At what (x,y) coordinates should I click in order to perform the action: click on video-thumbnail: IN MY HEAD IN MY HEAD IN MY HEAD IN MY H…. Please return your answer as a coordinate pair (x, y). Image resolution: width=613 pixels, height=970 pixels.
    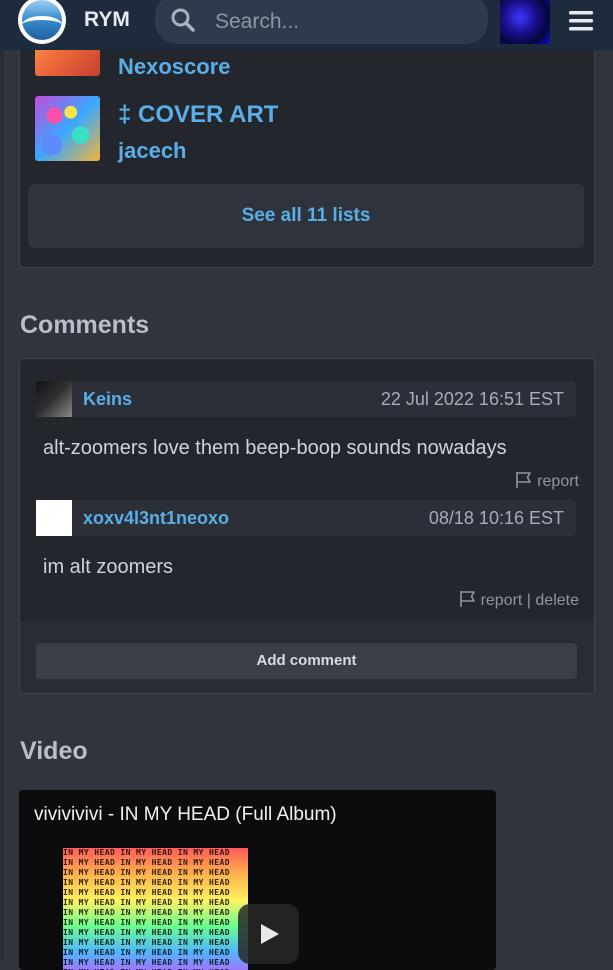
    Looking at the image, I should click on (155, 909).